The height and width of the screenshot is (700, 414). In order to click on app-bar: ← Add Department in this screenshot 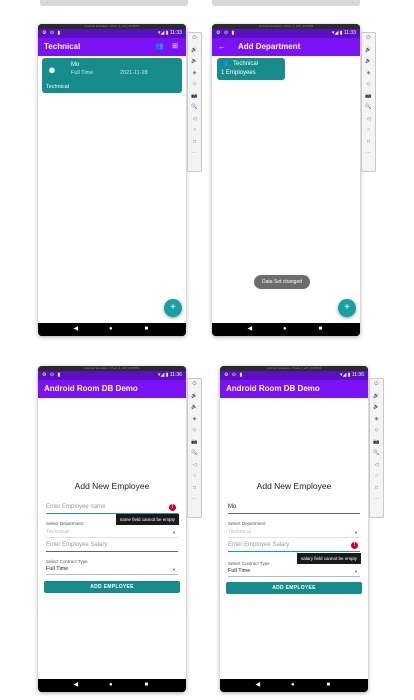, I will do `click(286, 47)`.